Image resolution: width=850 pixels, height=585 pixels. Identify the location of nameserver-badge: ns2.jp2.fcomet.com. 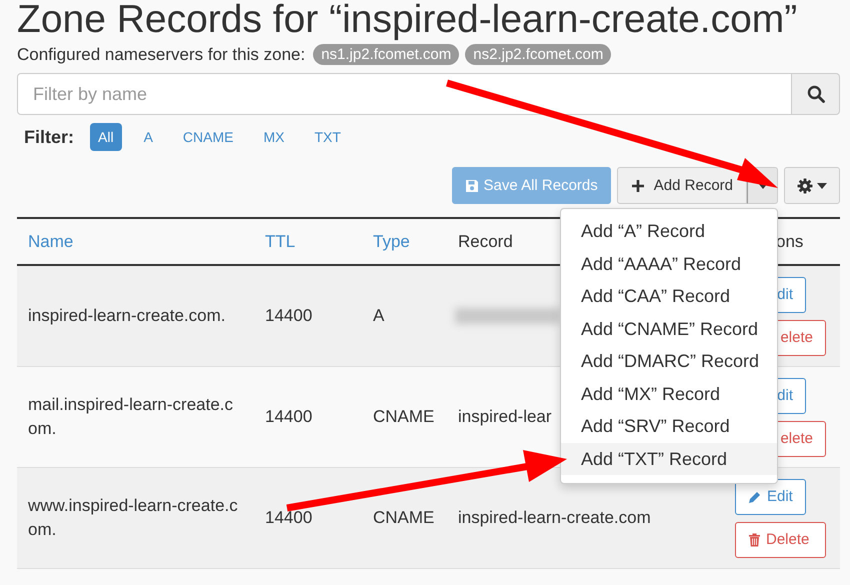
(538, 54).